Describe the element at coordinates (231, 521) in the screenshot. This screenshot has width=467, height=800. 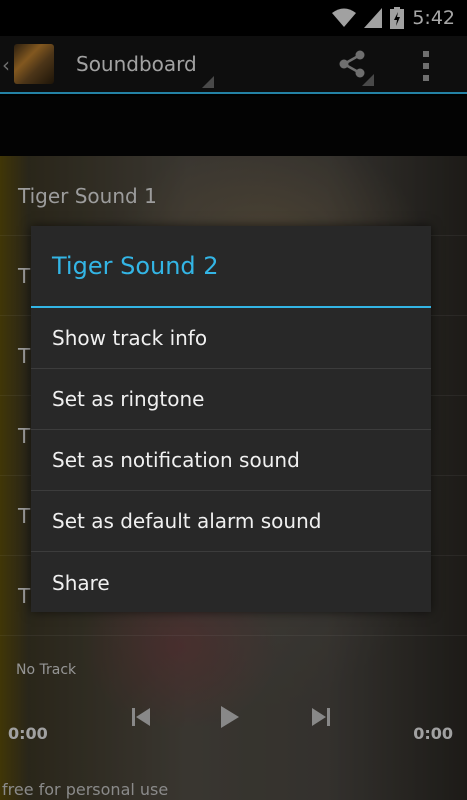
I see `menu-item-set-alarm: Set as default alarm sound` at that location.